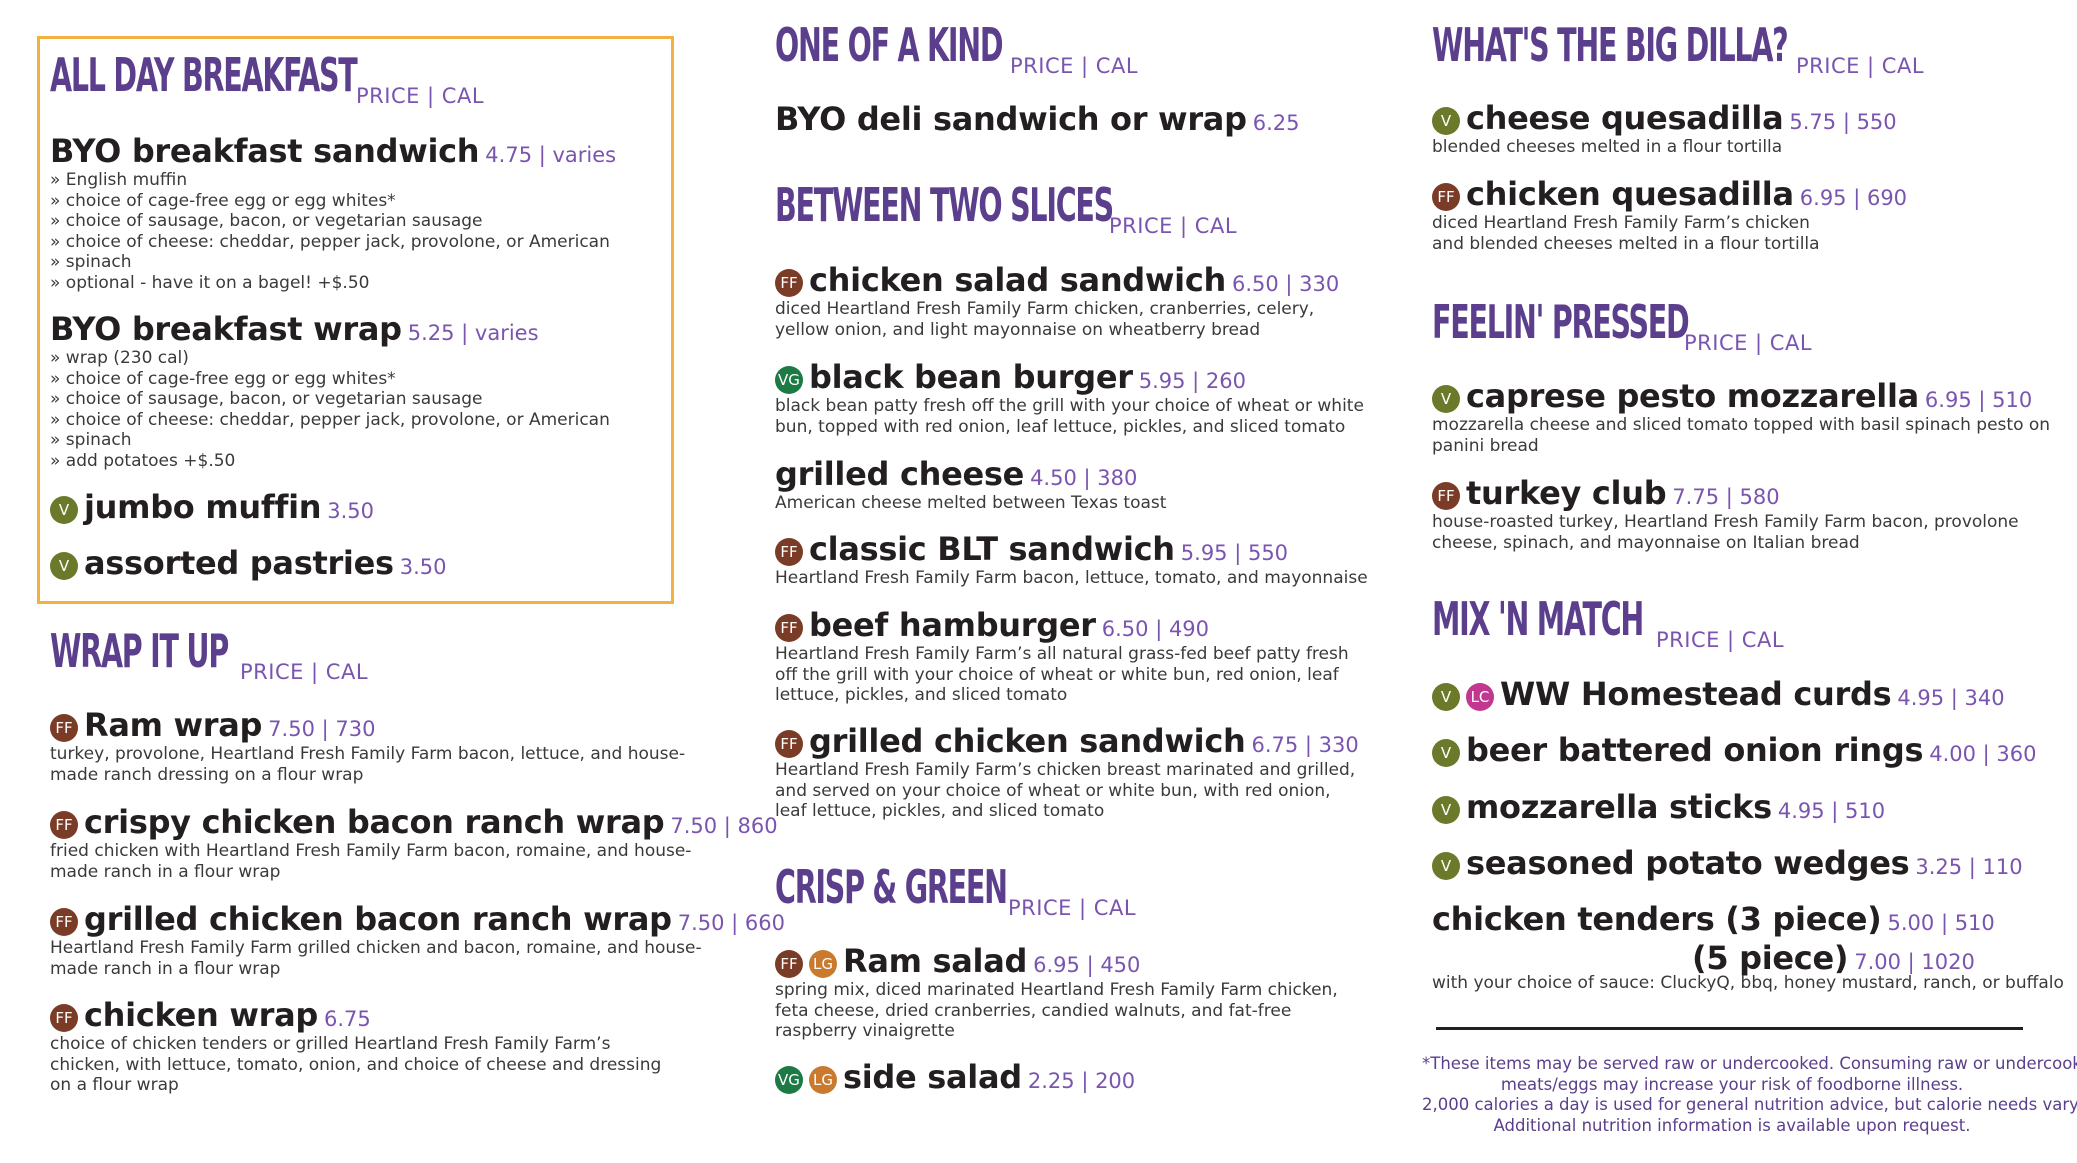 This screenshot has width=2077, height=1163. What do you see at coordinates (1696, 694) in the screenshot?
I see `item-name: WW Homestead curds` at bounding box center [1696, 694].